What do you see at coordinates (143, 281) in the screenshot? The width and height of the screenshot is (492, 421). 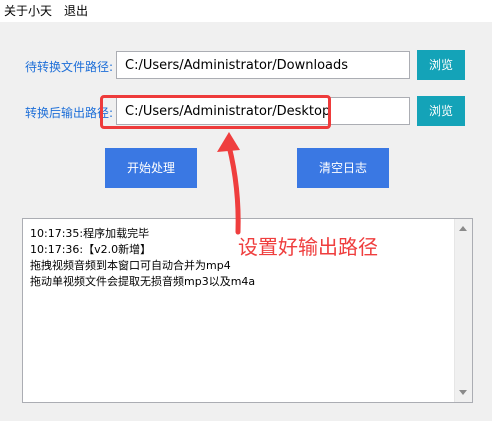 I see `log-line: 拖动单视频文件会提取无损音频mp3以及m4a` at bounding box center [143, 281].